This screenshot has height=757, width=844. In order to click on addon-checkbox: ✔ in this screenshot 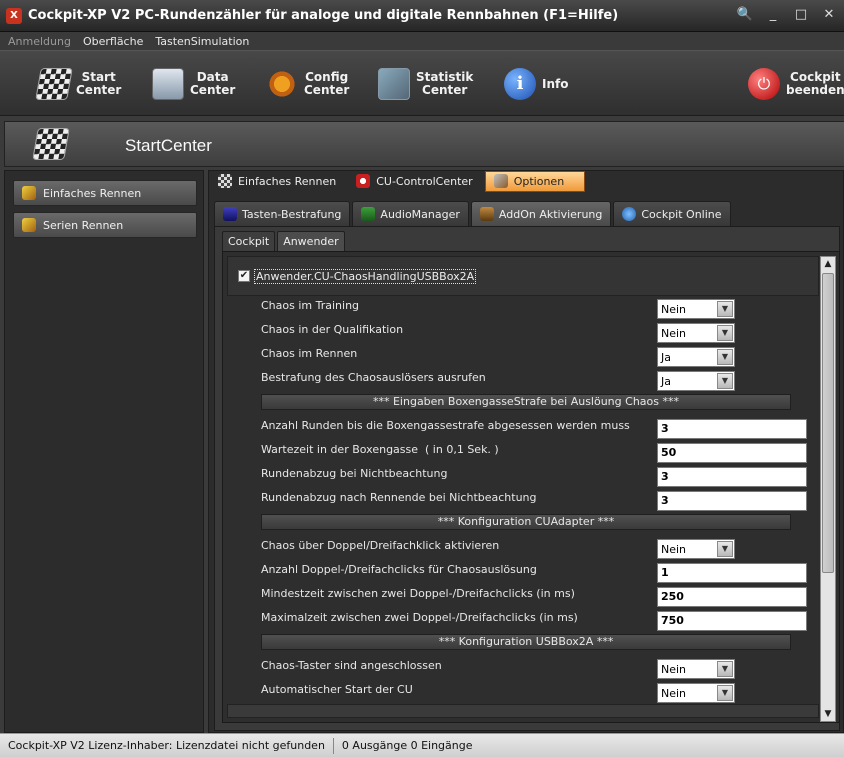, I will do `click(244, 276)`.